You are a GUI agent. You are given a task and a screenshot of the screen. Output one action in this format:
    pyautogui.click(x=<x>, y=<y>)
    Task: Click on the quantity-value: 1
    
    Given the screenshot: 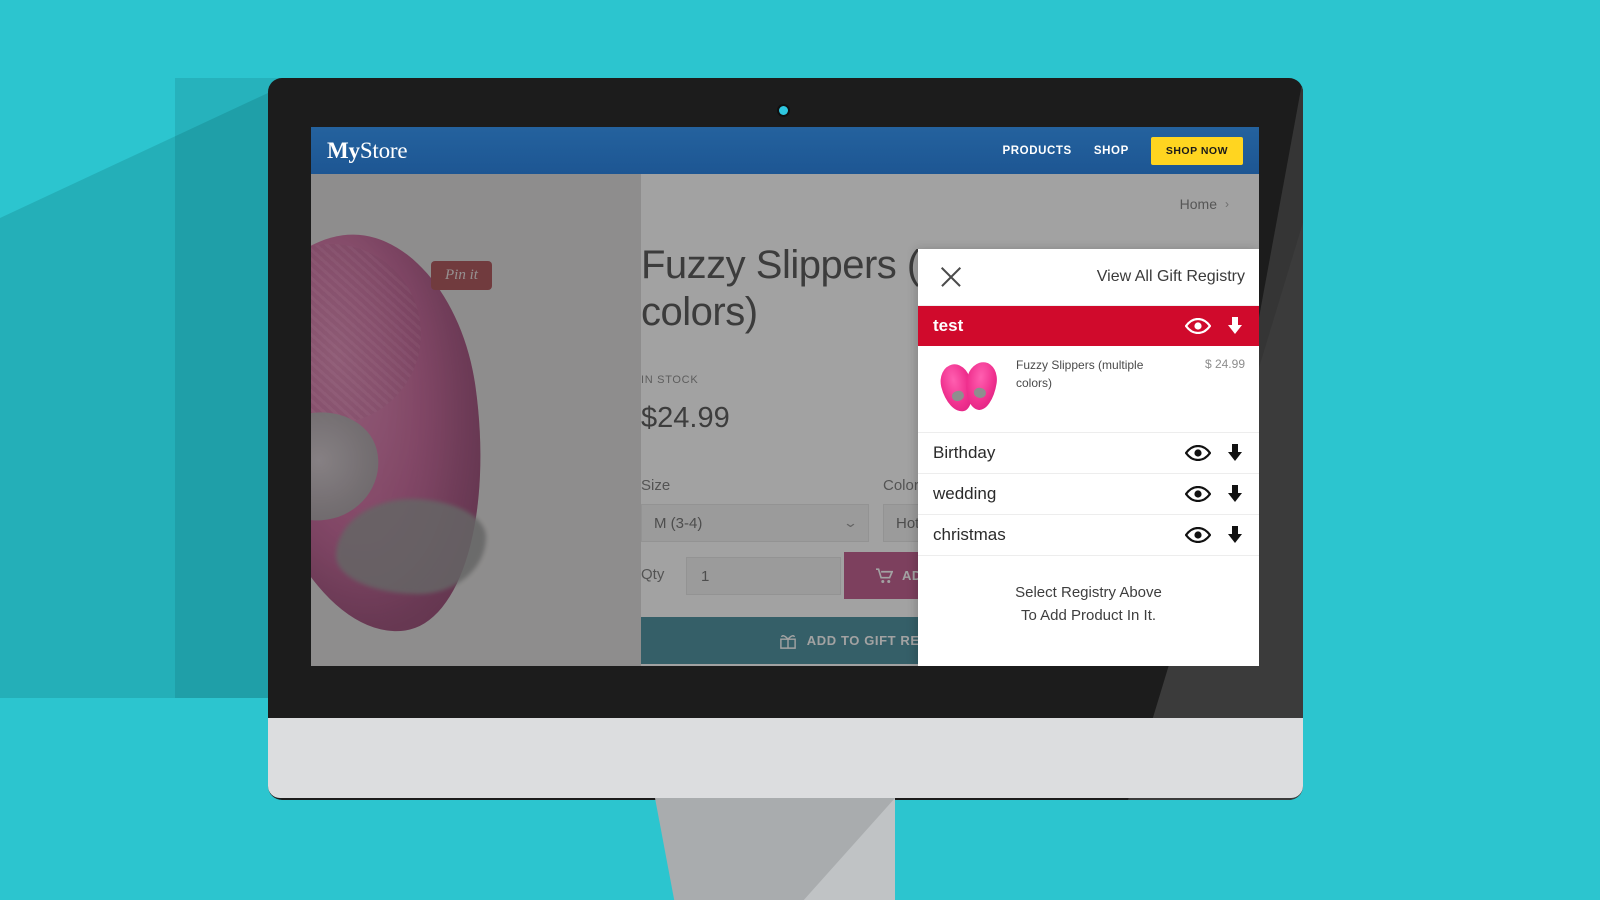 What is the action you would take?
    pyautogui.click(x=705, y=576)
    